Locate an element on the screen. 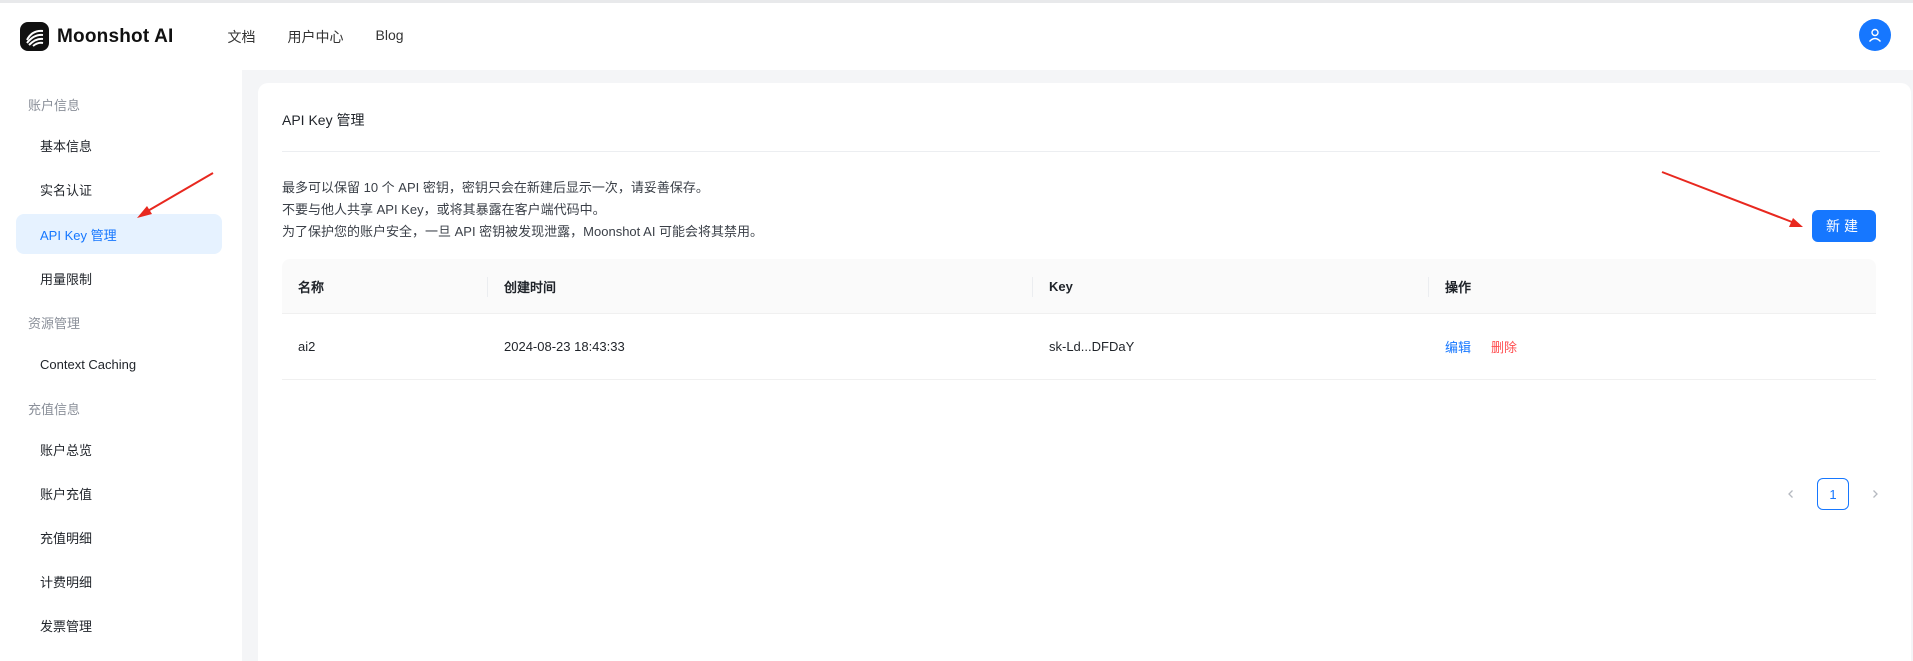 The width and height of the screenshot is (1913, 661). table-header: 名称 创建时间 Key 操作 is located at coordinates (1079, 286).